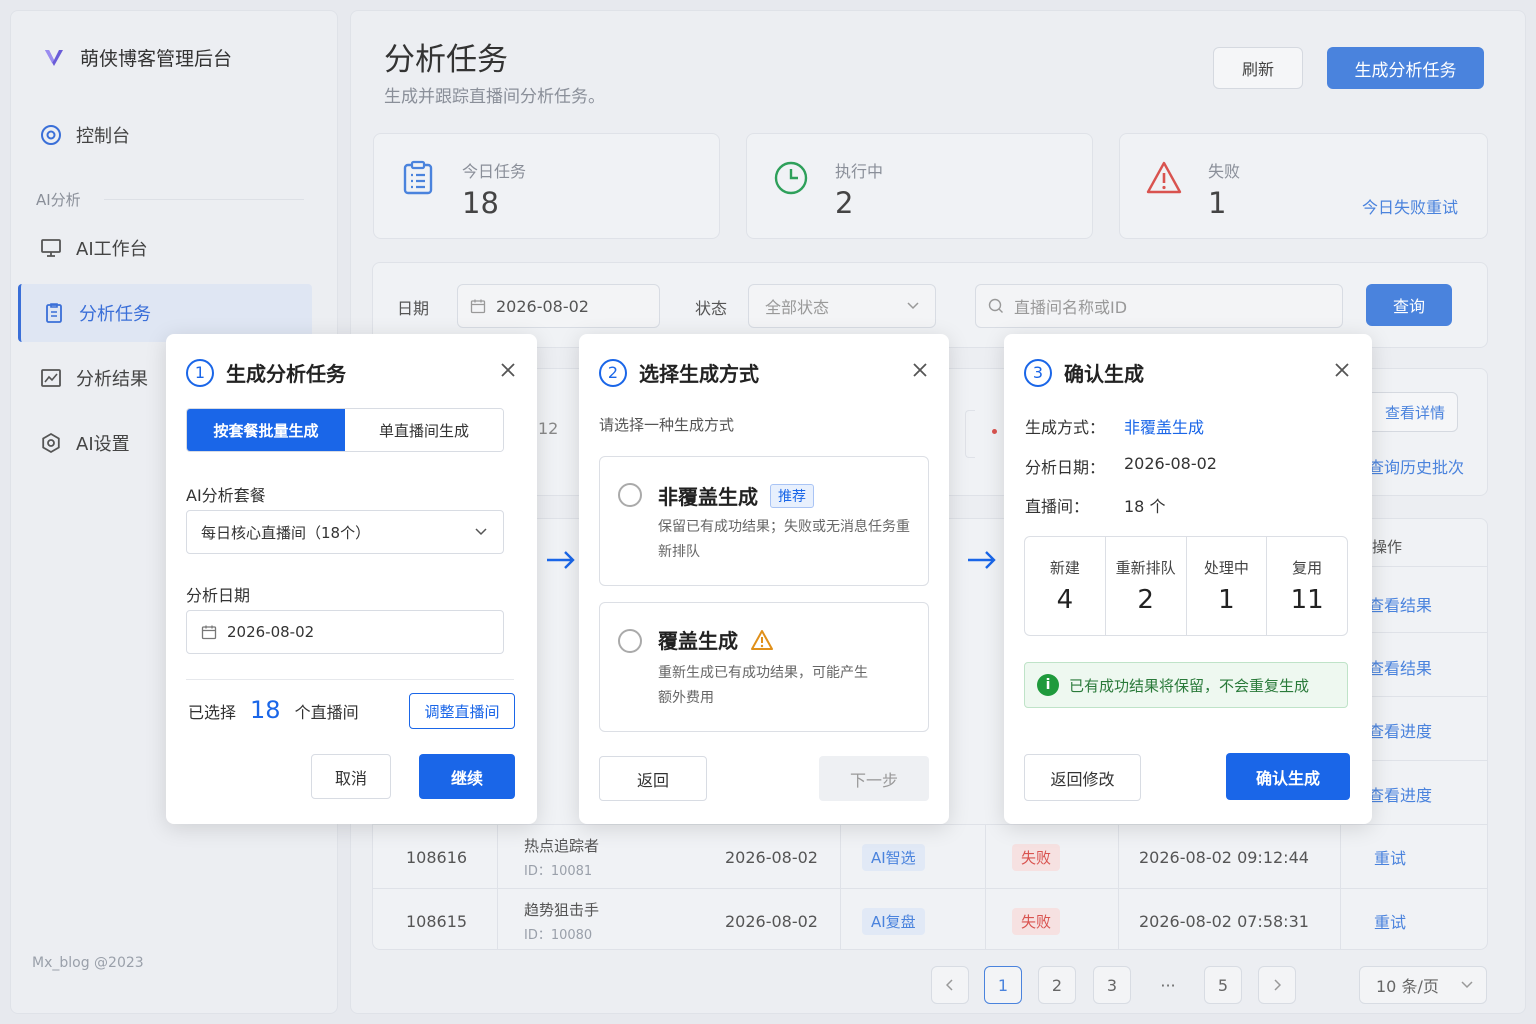 This screenshot has height=1024, width=1536. I want to click on page-size-value: 10 条/页, so click(1407, 986).